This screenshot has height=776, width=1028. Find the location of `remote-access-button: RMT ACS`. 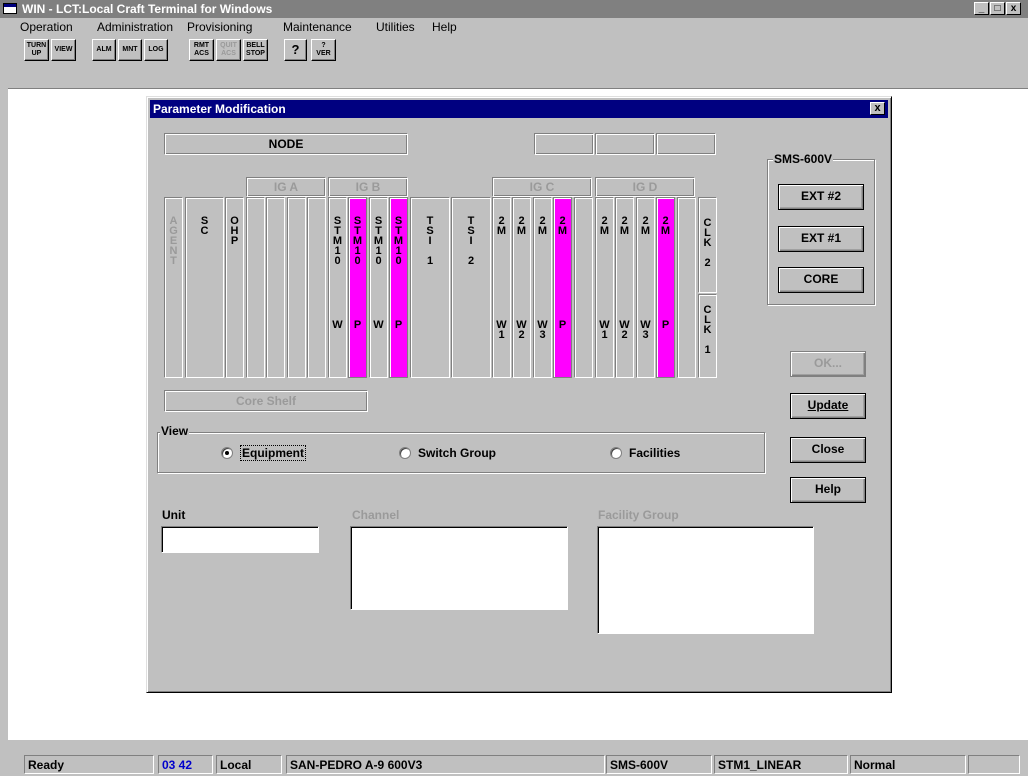

remote-access-button: RMT ACS is located at coordinates (201, 50).